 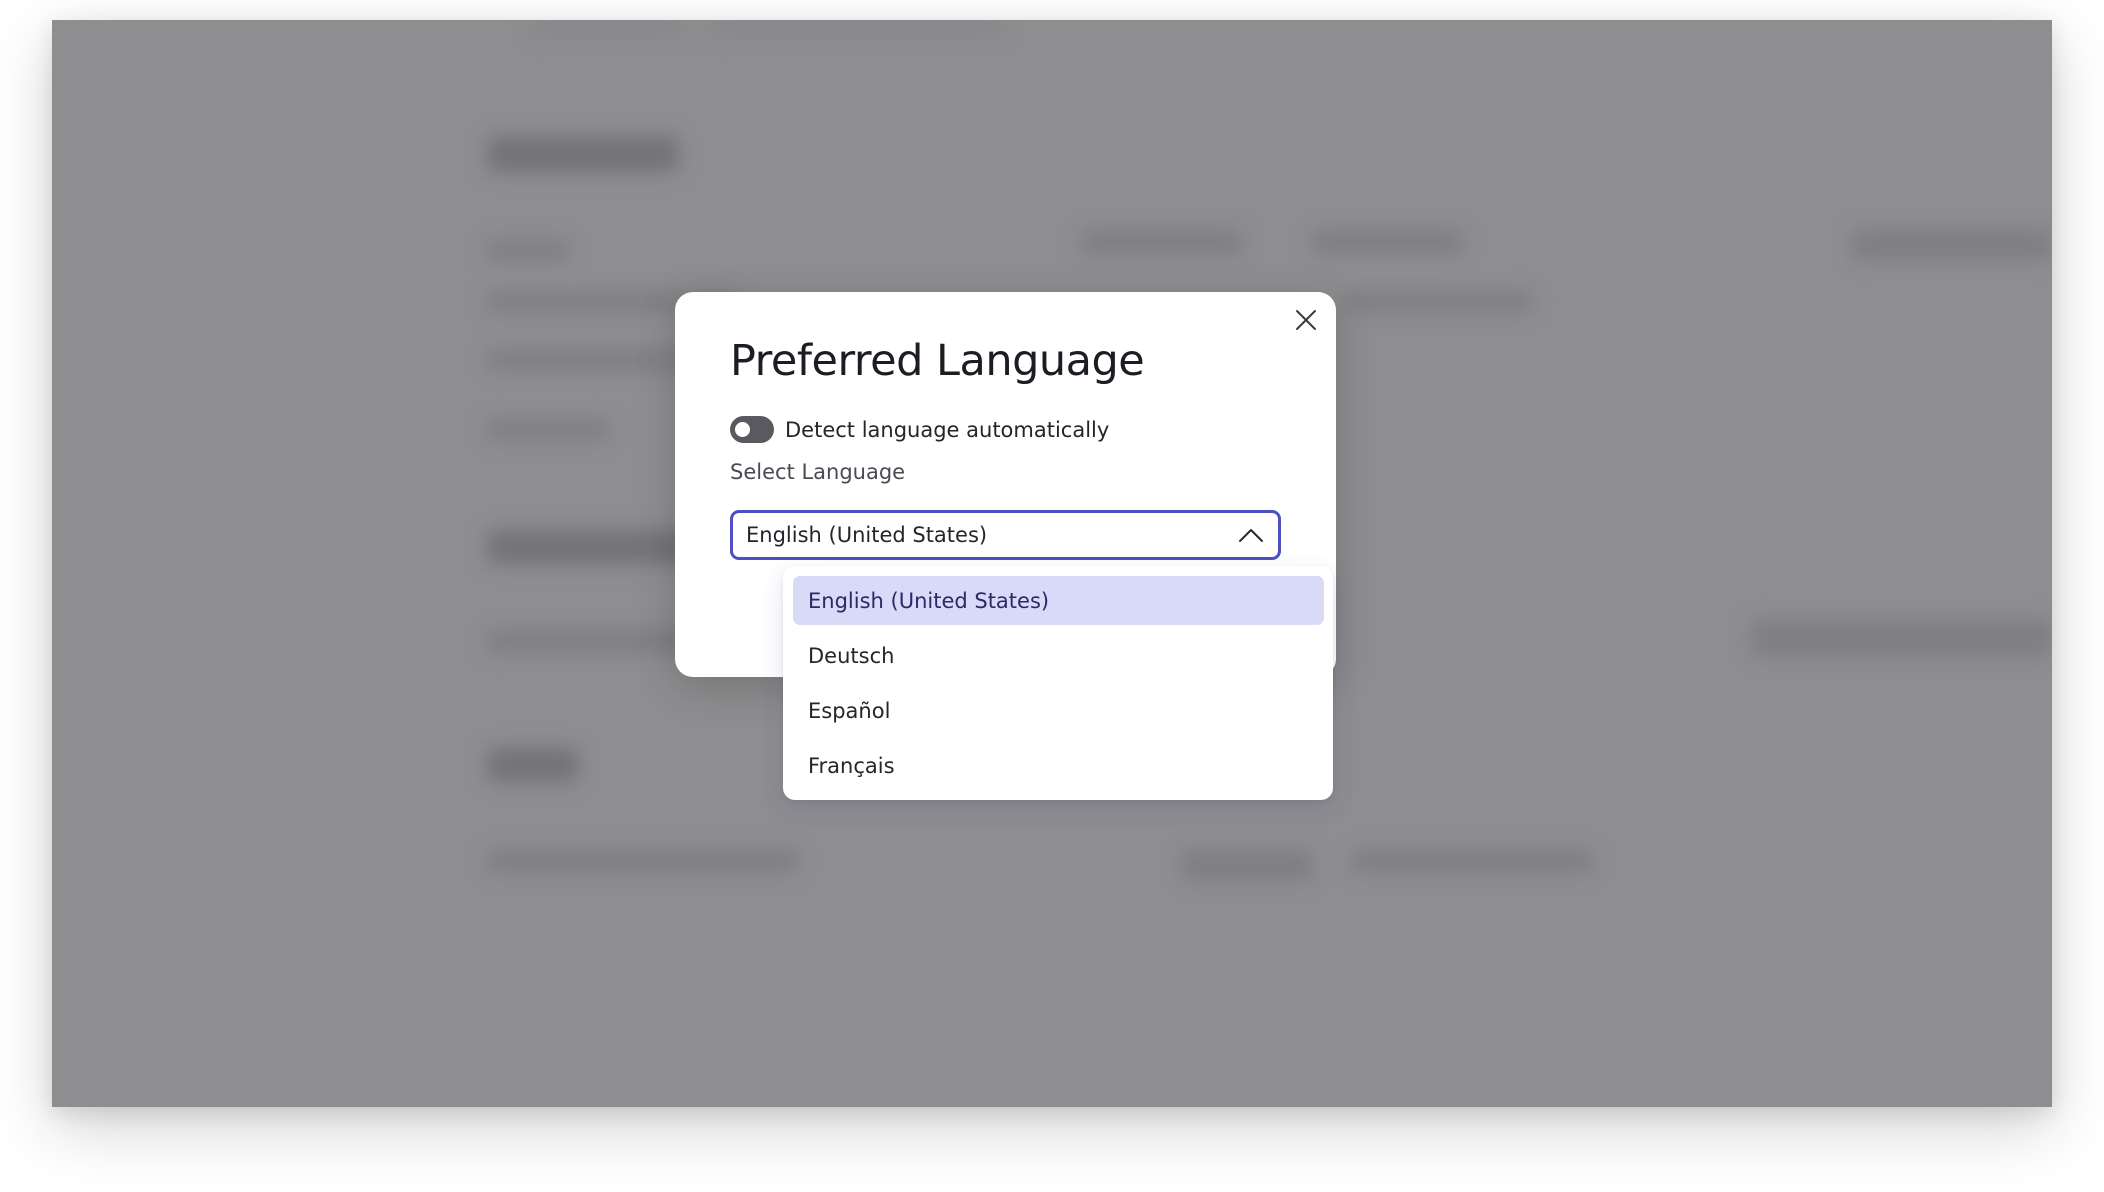 What do you see at coordinates (1058, 765) in the screenshot?
I see `language-option: Français` at bounding box center [1058, 765].